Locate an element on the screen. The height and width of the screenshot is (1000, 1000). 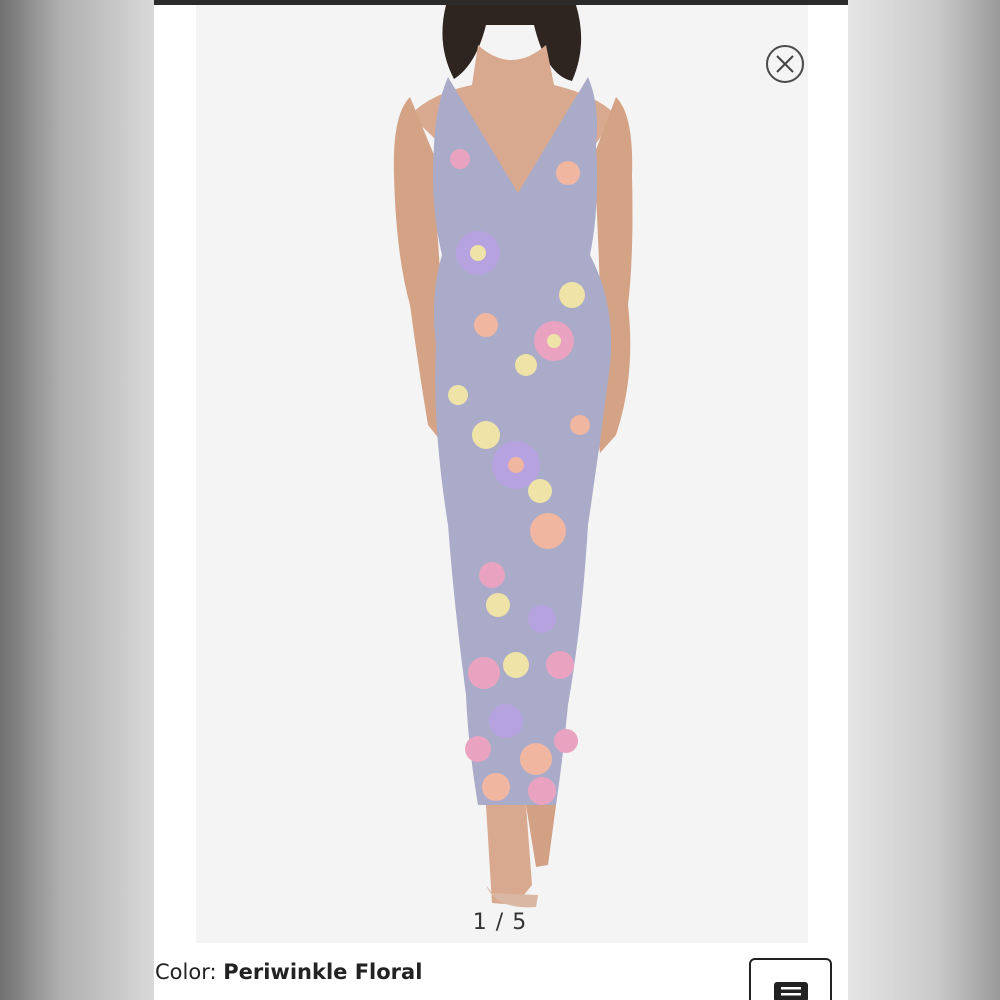
color-selection: Color: Periwinkle Floral is located at coordinates (288, 972).